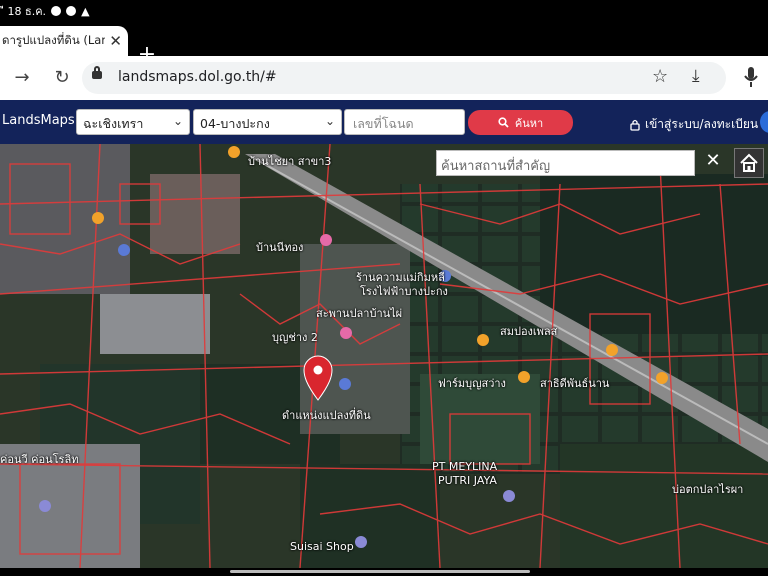 The image size is (768, 576). Describe the element at coordinates (529, 331) in the screenshot. I see `map-label: สมปองเพลส` at that location.